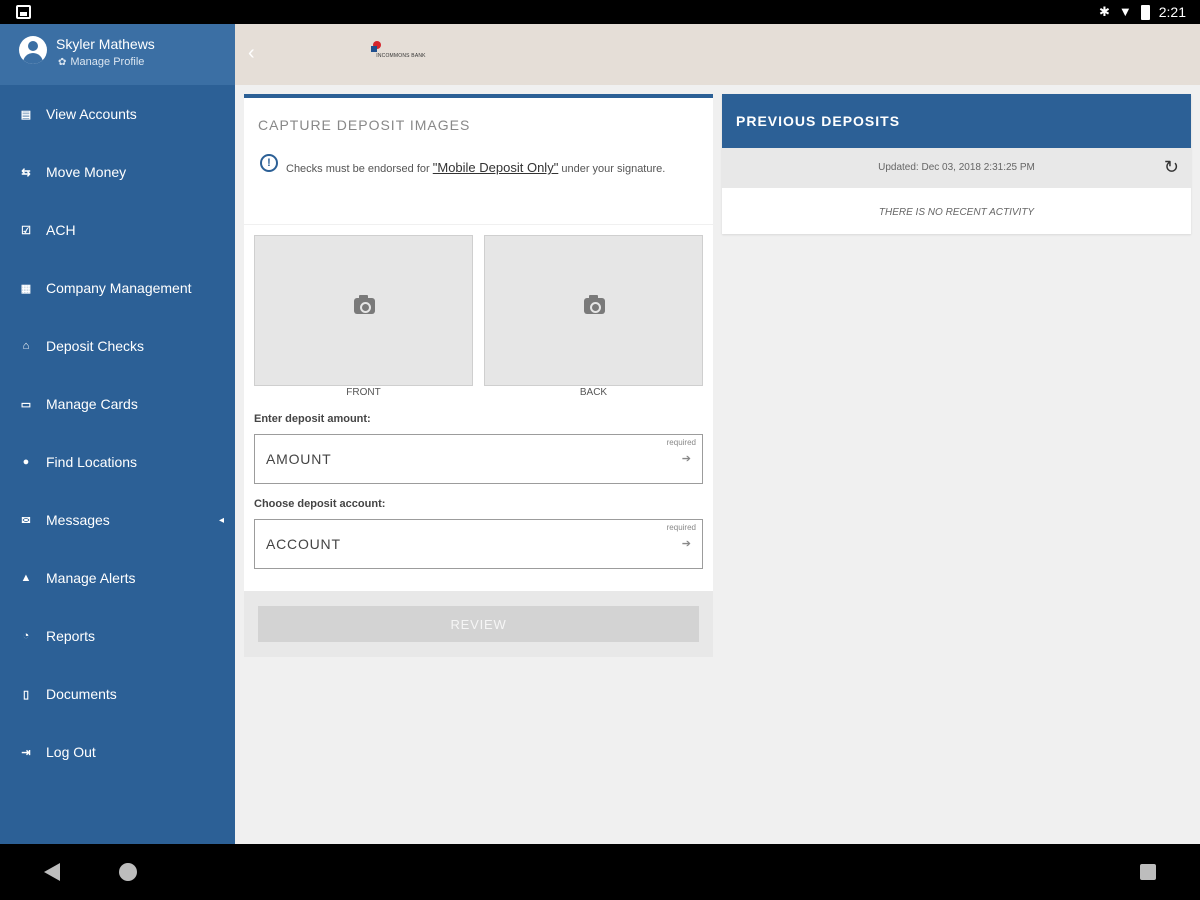  What do you see at coordinates (81, 694) in the screenshot?
I see `sidebar-item-label: Documents` at bounding box center [81, 694].